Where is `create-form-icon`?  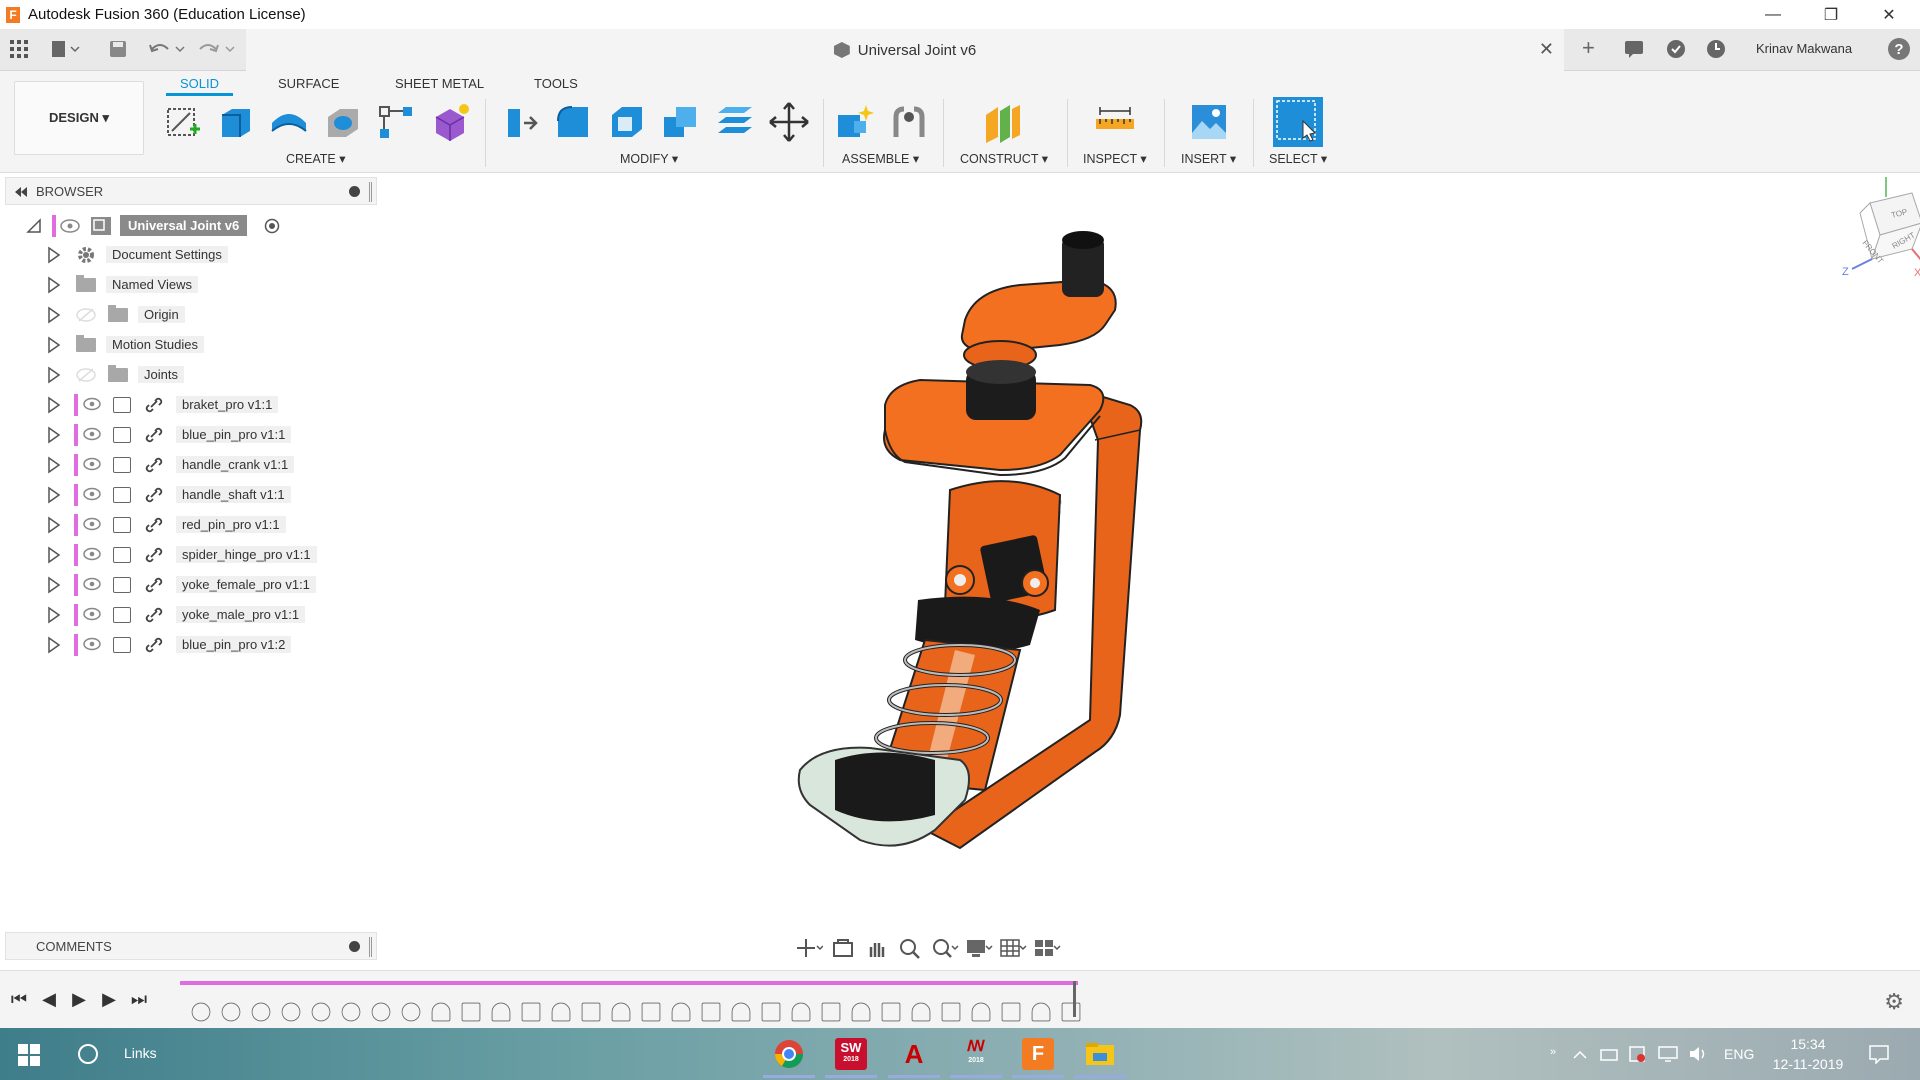 create-form-icon is located at coordinates (451, 122).